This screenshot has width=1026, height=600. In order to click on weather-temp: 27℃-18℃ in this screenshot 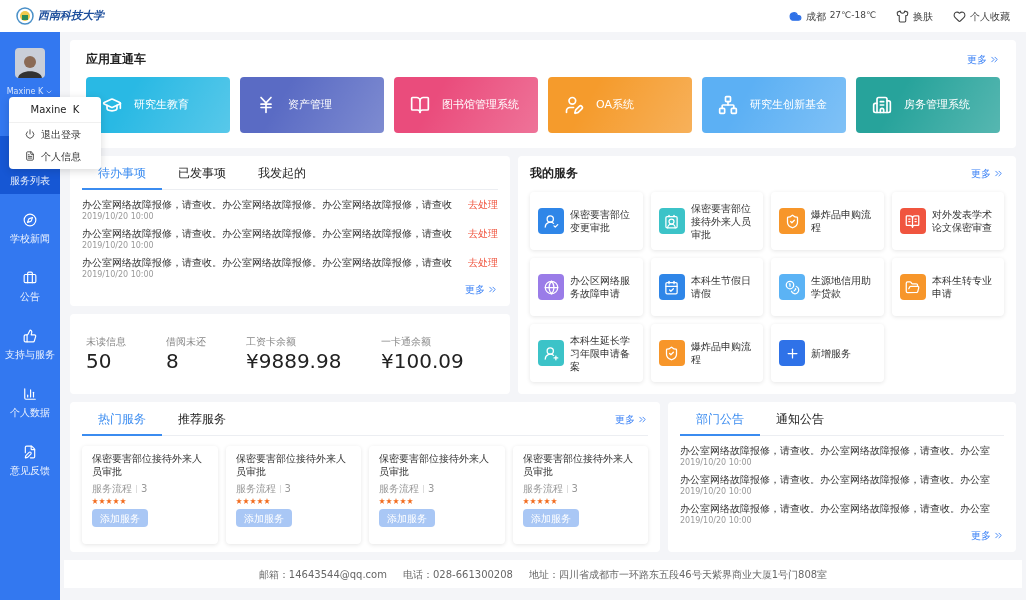, I will do `click(852, 16)`.